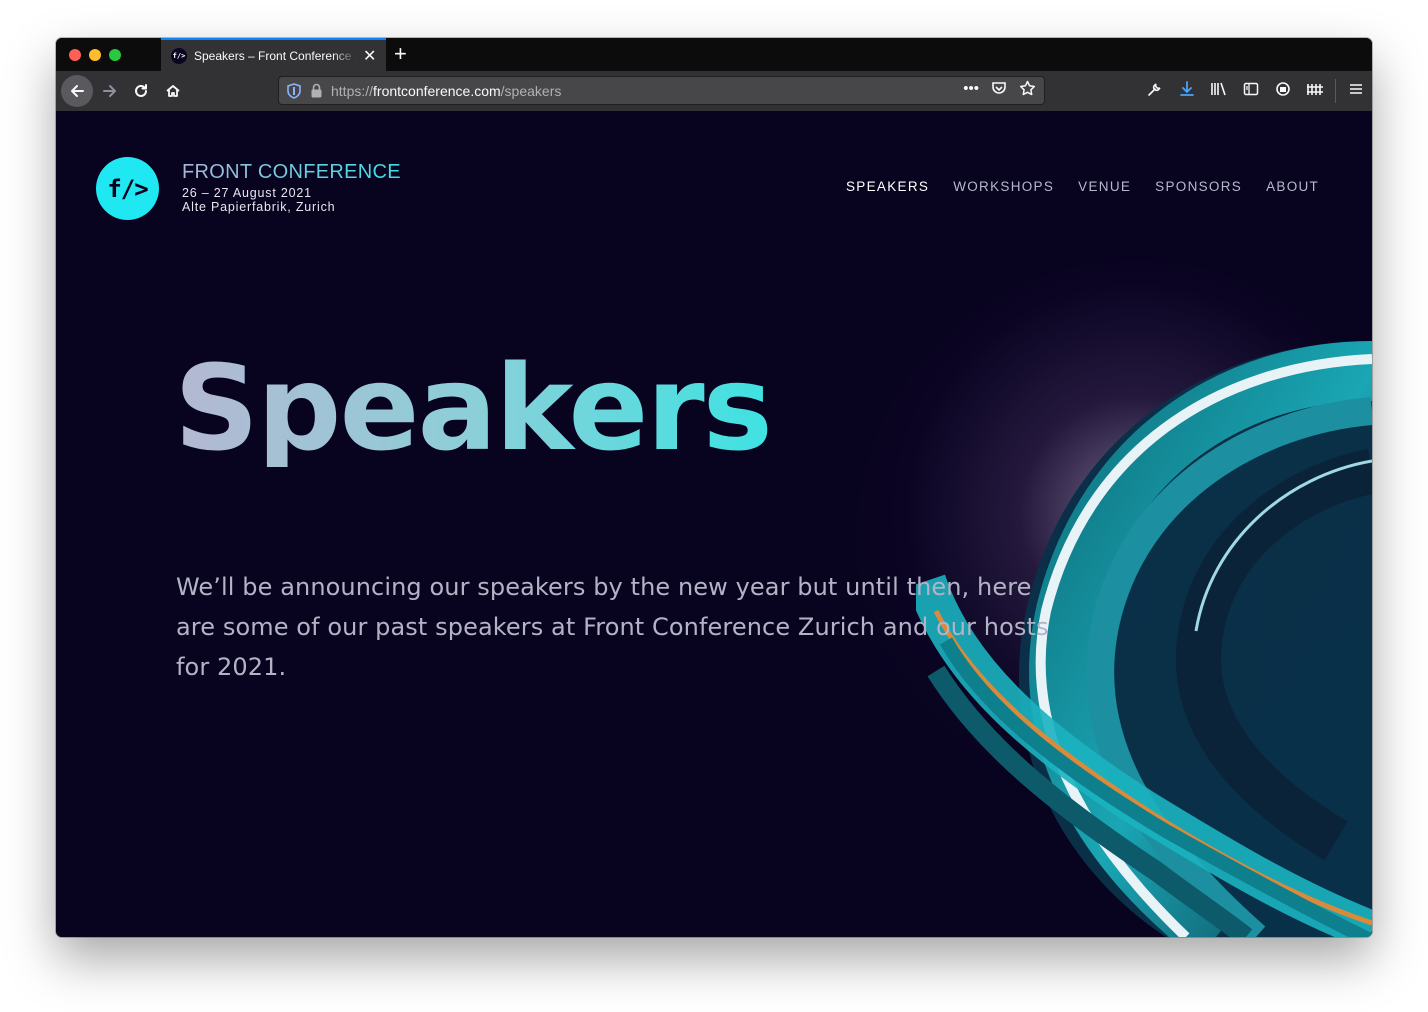 The height and width of the screenshot is (1012, 1428). I want to click on url-text: https://frontconference.com/speakers, so click(446, 91).